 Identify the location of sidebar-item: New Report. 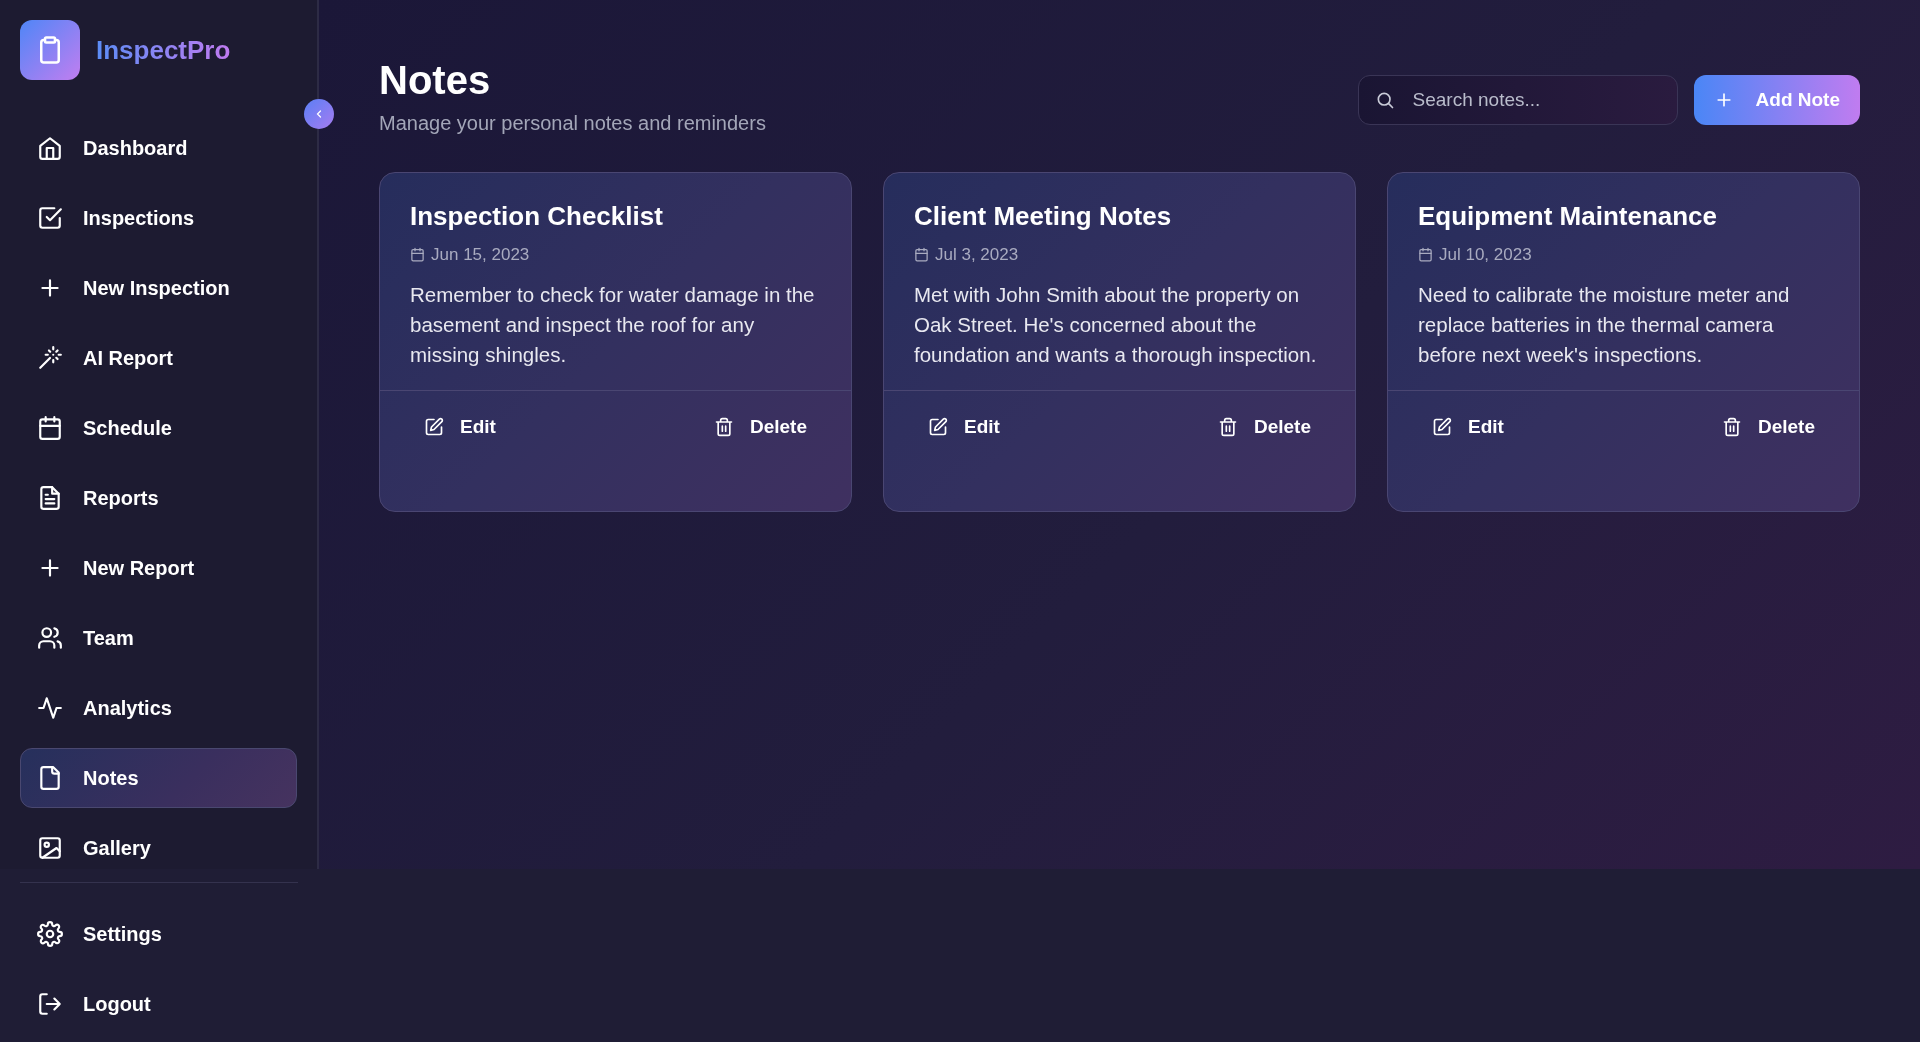
(158, 568).